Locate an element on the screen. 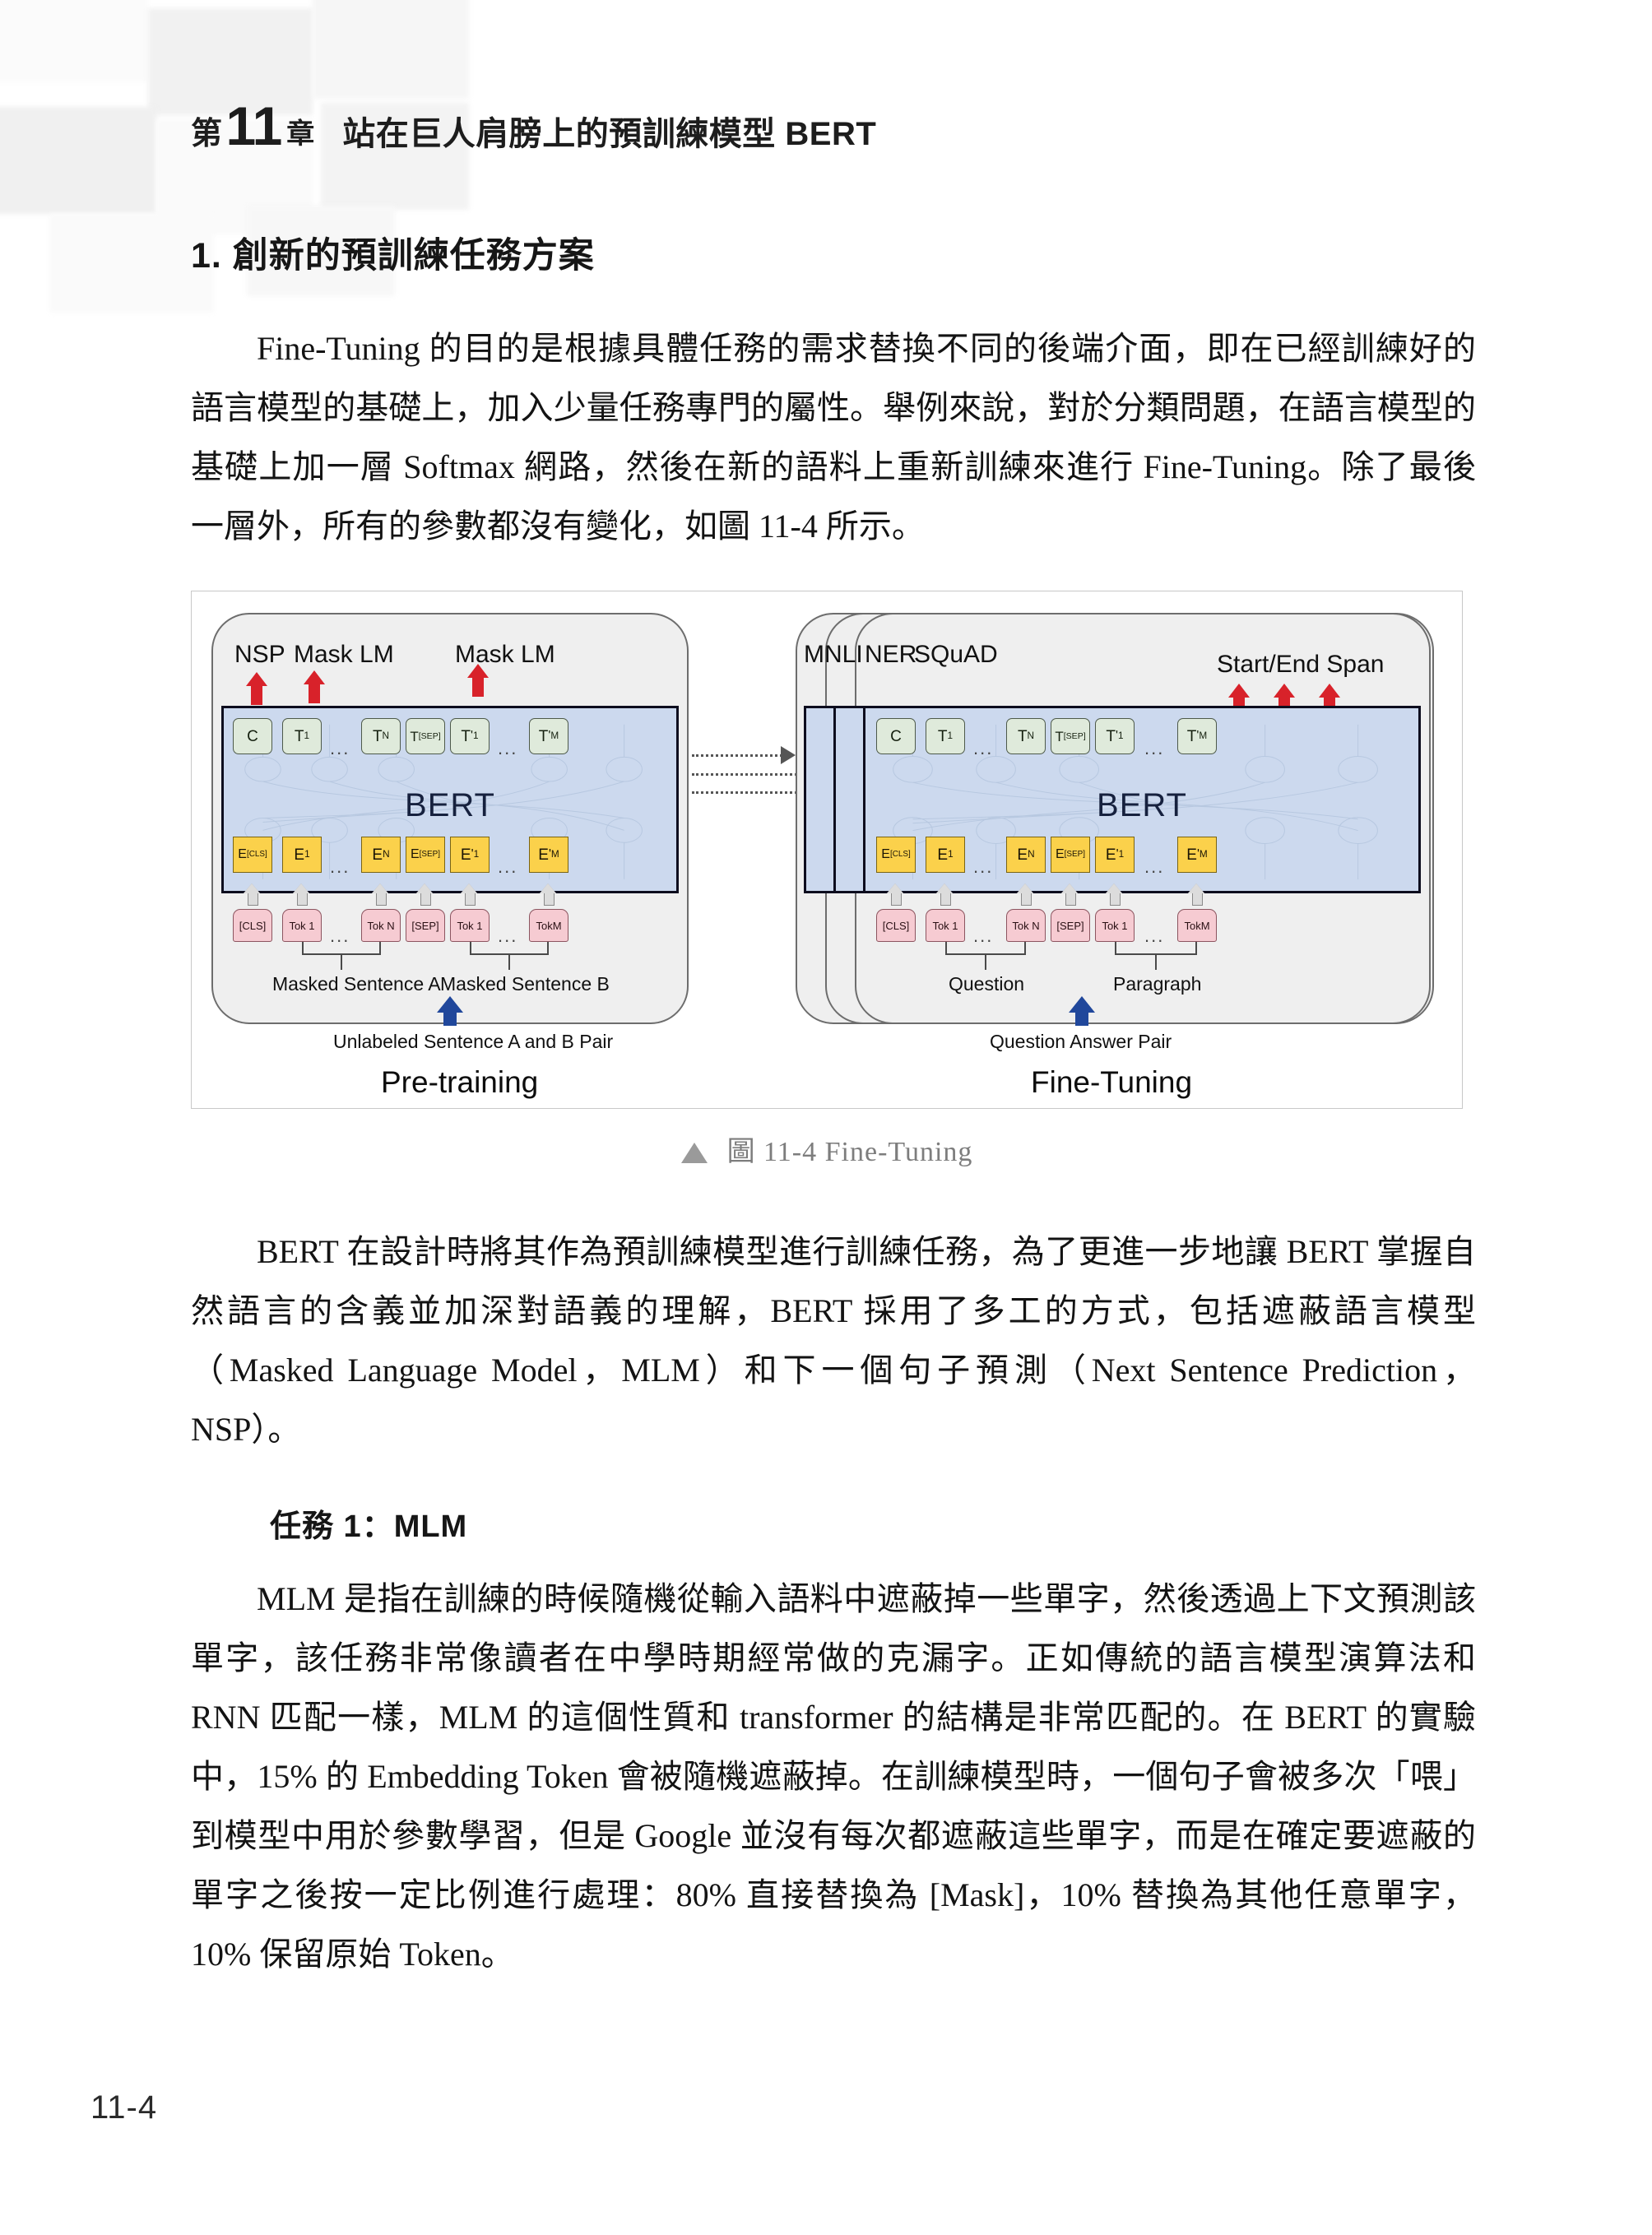  red-arrow-span-start is located at coordinates (1239, 700).